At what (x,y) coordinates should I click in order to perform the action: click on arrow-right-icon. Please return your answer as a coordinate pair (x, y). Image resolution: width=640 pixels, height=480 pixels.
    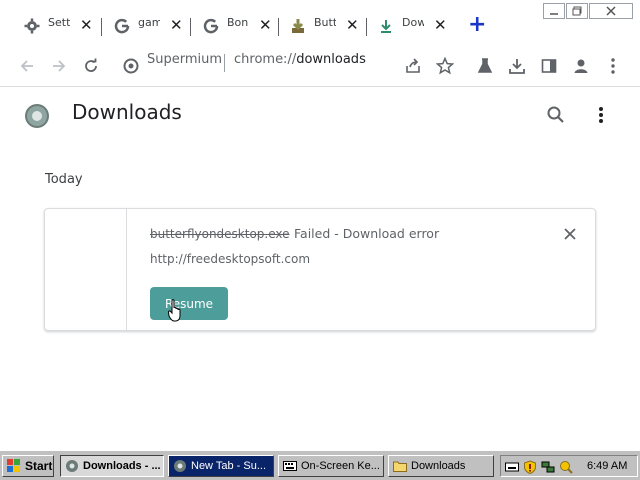
    Looking at the image, I should click on (59, 66).